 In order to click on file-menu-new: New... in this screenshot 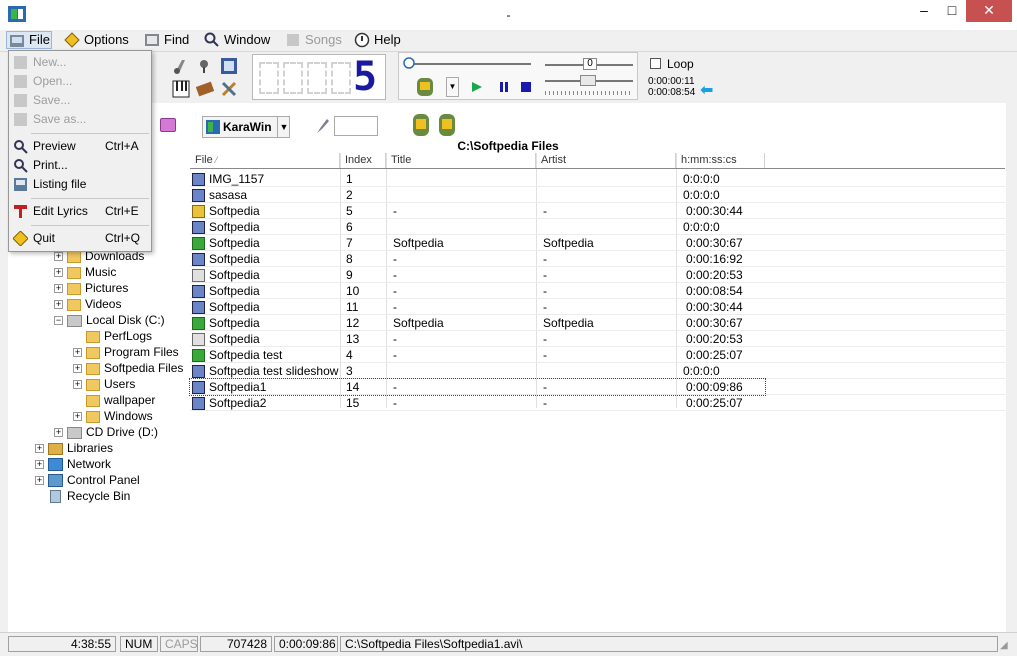, I will do `click(80, 62)`.